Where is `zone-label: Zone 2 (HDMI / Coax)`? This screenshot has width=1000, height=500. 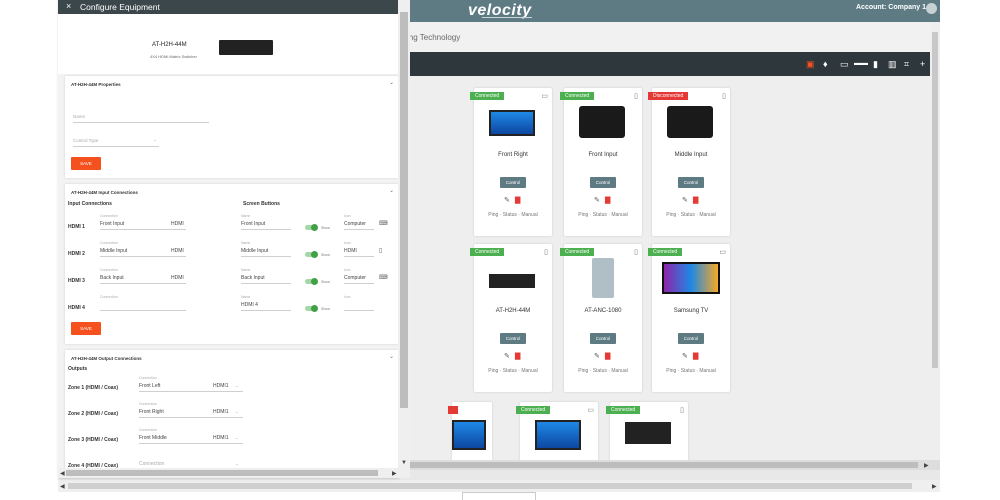
zone-label: Zone 2 (HDMI / Coax) is located at coordinates (93, 414).